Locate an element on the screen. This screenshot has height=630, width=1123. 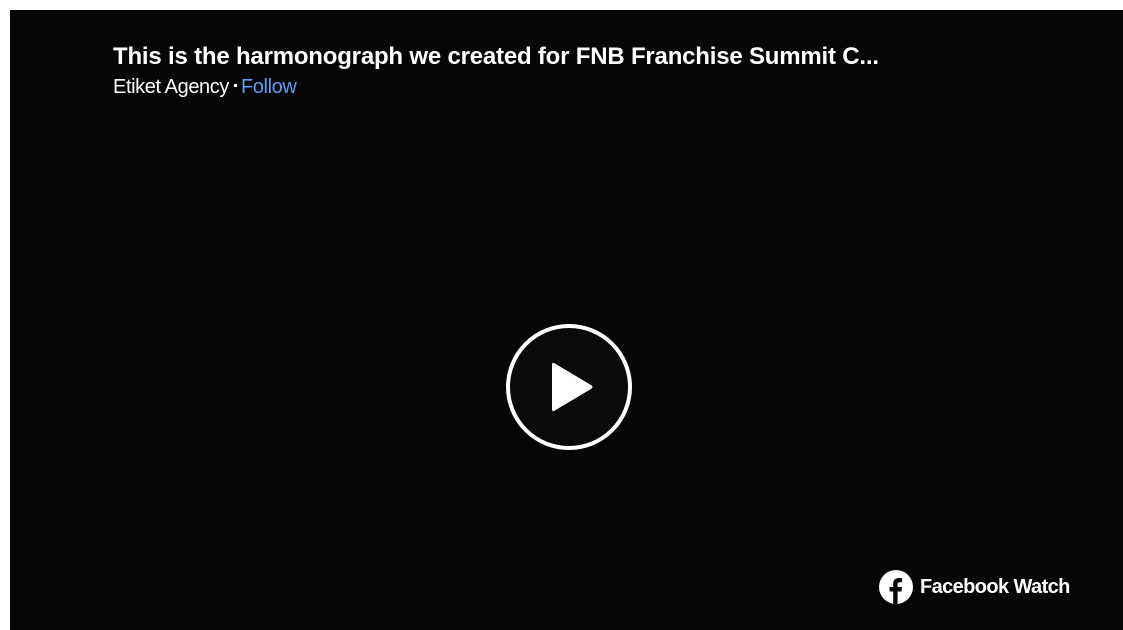
author-name: Etiket Agency is located at coordinates (171, 87).